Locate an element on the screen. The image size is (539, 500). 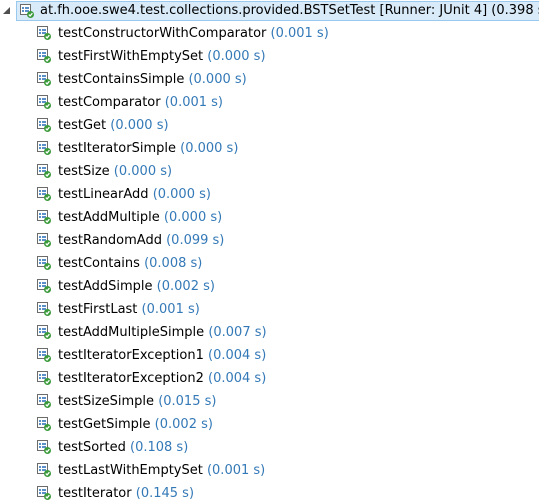
test-name: testLinearAdd is located at coordinates (103, 194).